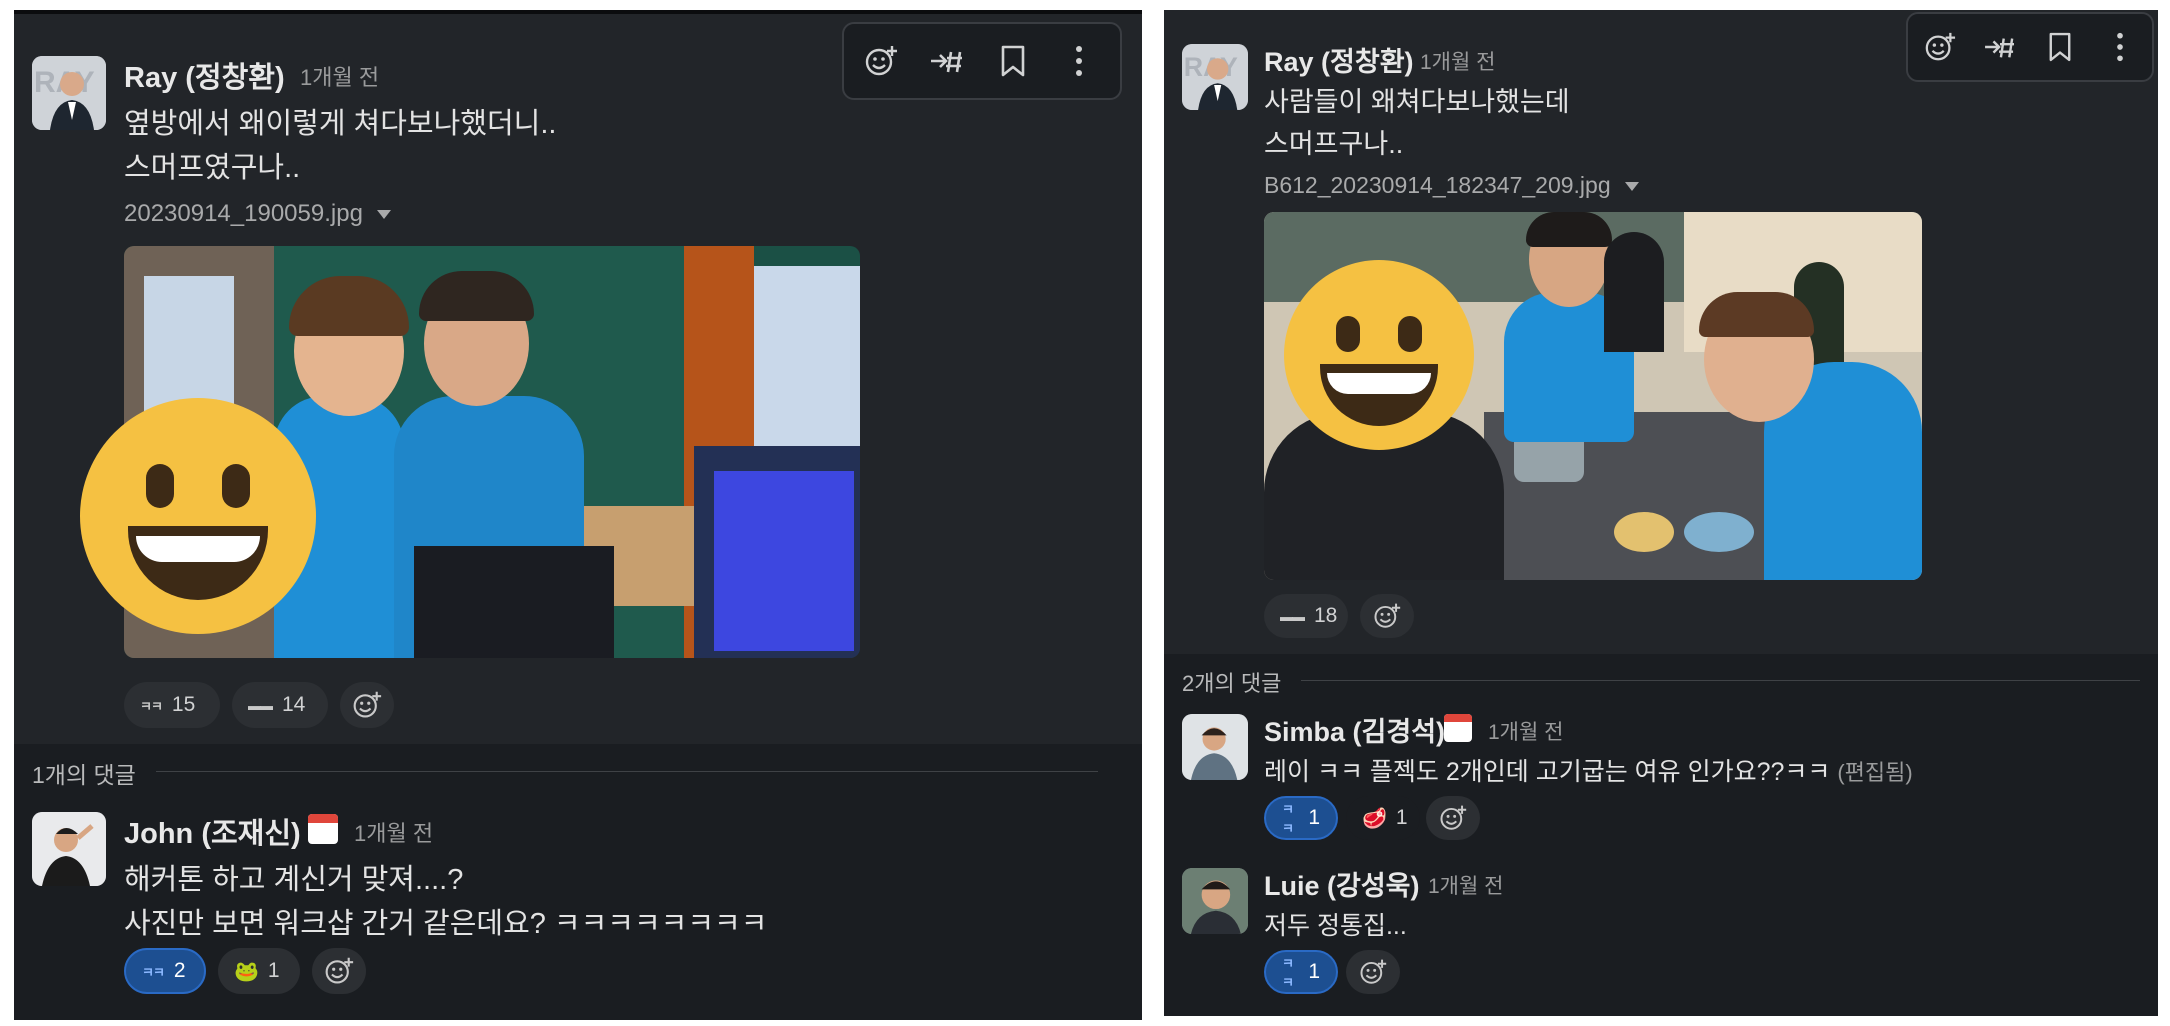 The height and width of the screenshot is (1026, 2170). Describe the element at coordinates (246, 971) in the screenshot. I see `frog-emoji: 🐸` at that location.